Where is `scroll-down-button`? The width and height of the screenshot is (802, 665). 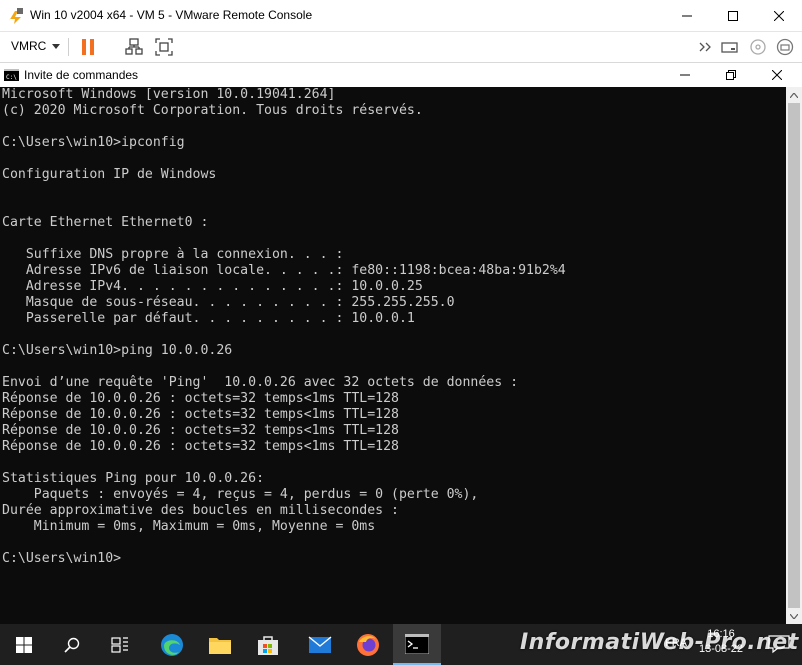 scroll-down-button is located at coordinates (794, 616).